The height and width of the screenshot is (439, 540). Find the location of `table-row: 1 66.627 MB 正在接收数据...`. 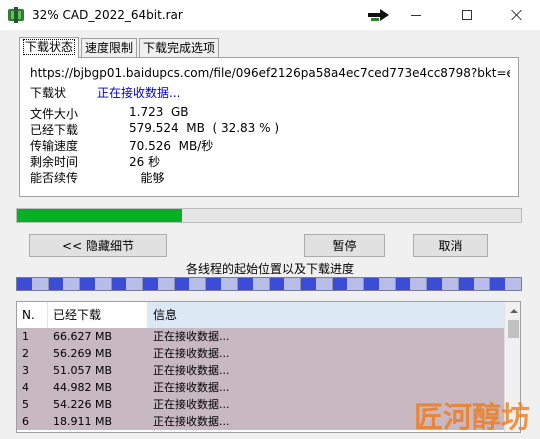

table-row: 1 66.627 MB 正在接收数据... is located at coordinates (260, 336).